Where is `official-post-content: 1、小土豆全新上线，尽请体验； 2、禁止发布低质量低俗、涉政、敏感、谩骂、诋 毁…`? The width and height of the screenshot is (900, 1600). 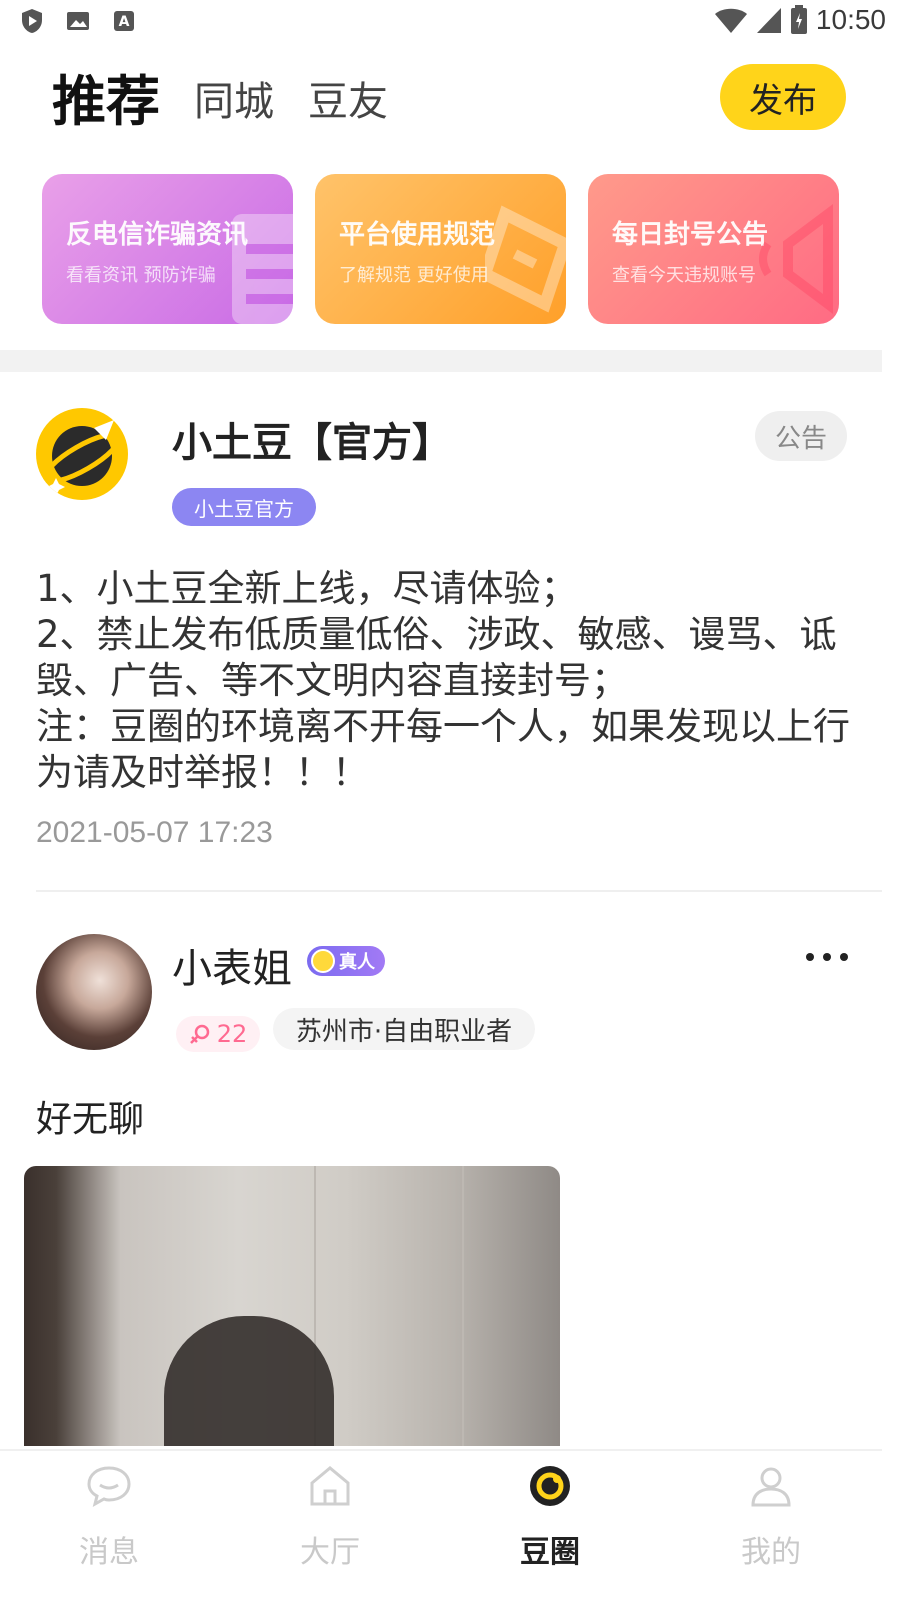 official-post-content: 1、小土豆全新上线，尽请体验； 2、禁止发布低质量低俗、涉政、敏感、谩骂、诋 毁… is located at coordinates (459, 681).